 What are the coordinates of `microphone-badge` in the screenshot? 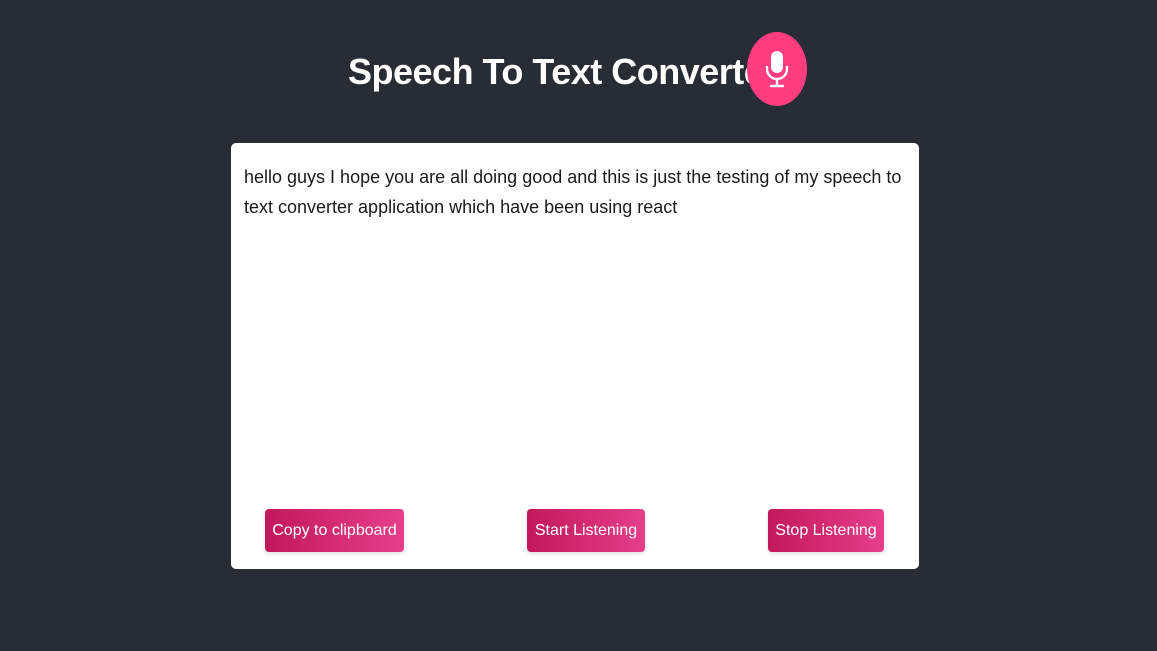 It's located at (777, 69).